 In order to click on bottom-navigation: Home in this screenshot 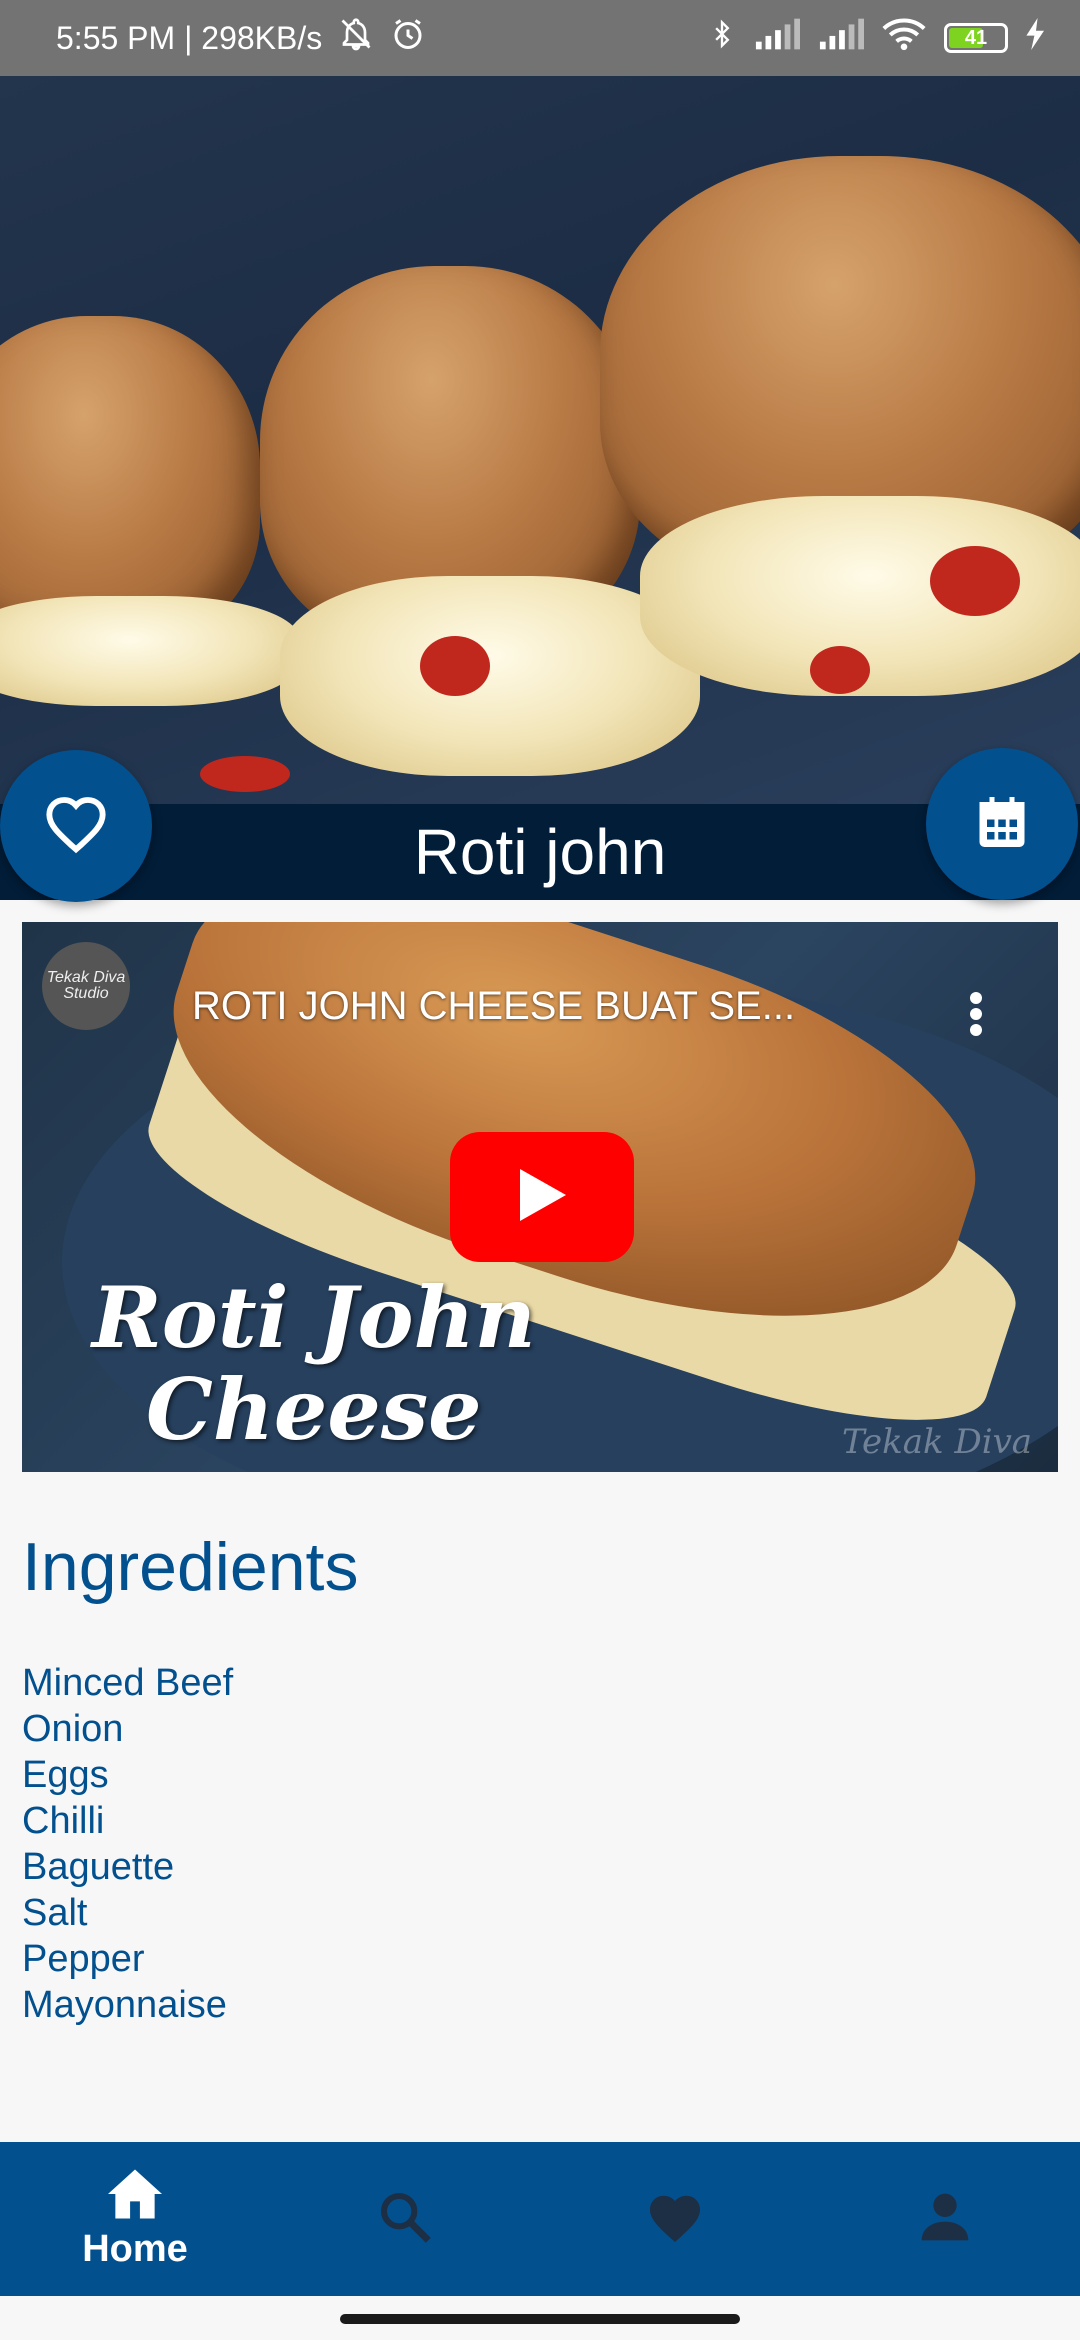, I will do `click(540, 2219)`.